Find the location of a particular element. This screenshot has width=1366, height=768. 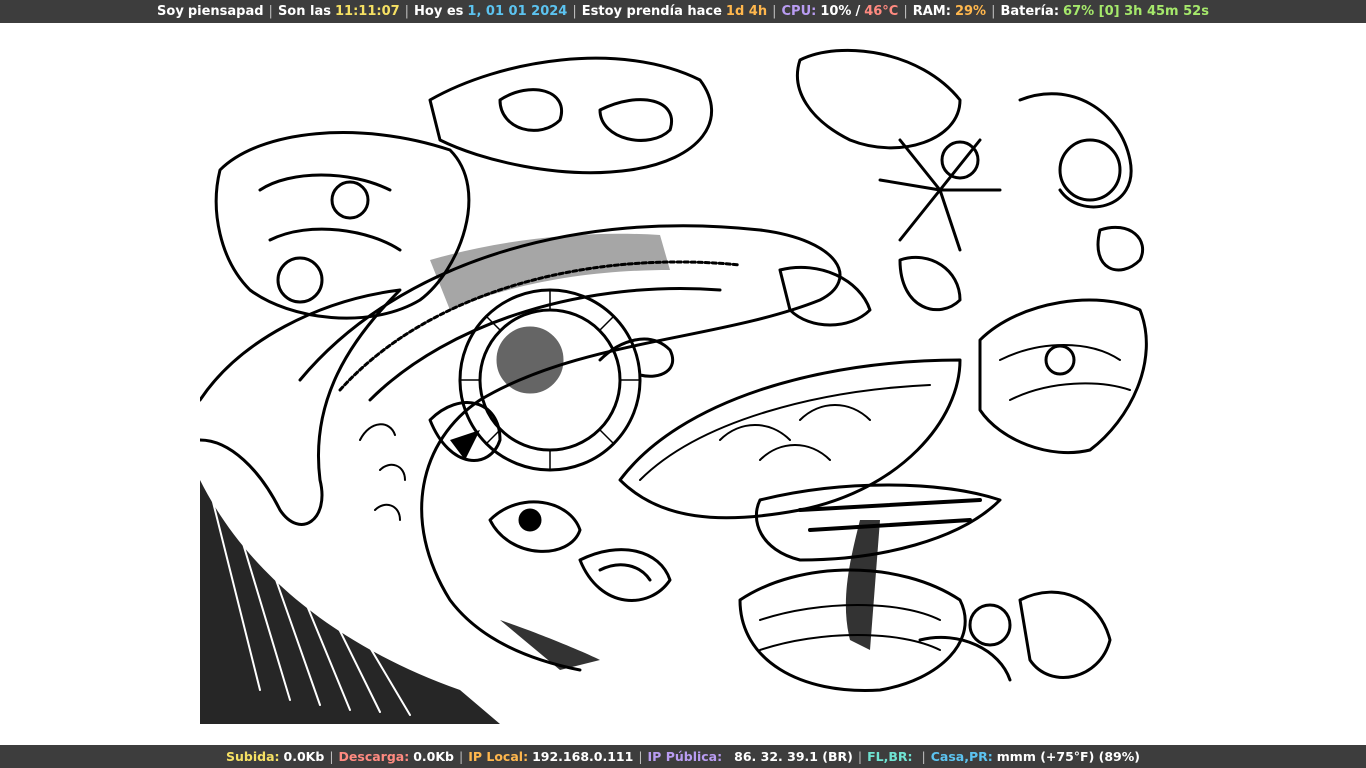

date-value: 1, 01 01 2024 is located at coordinates (517, 11).